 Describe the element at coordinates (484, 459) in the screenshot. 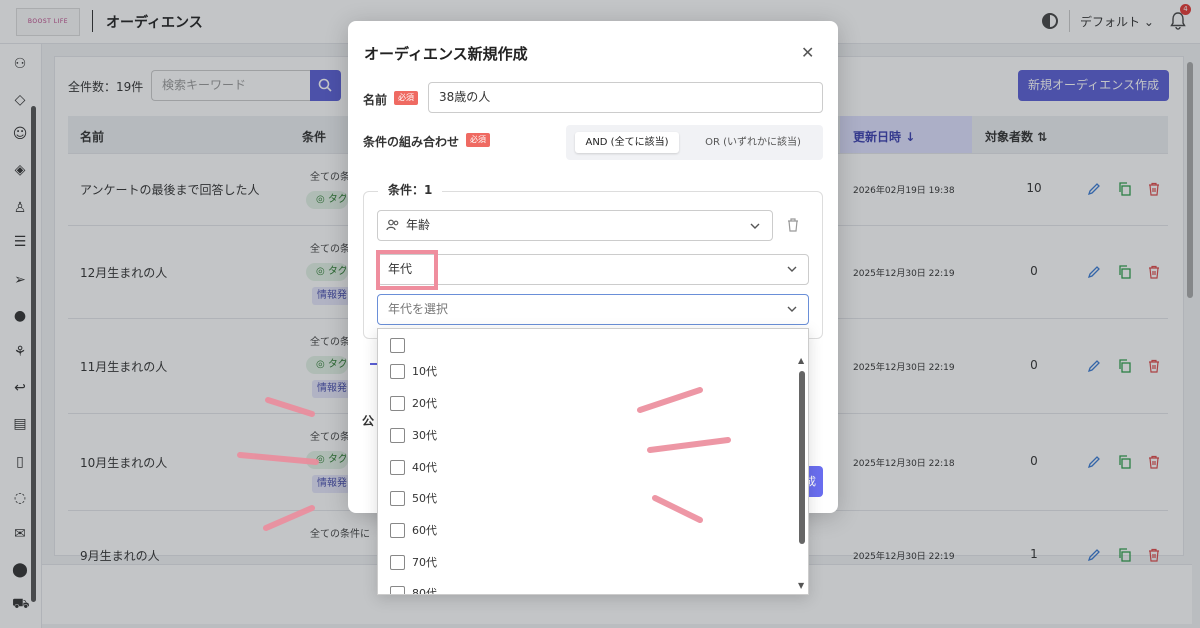

I see `annotation-marks` at that location.